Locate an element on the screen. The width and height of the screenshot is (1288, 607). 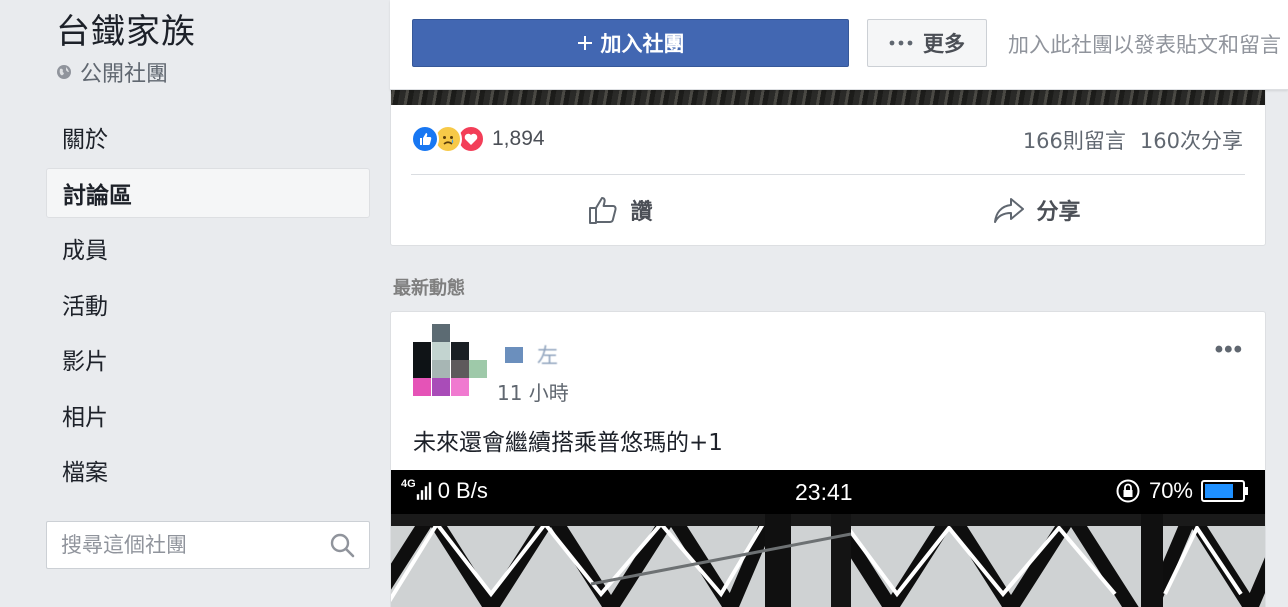
phone-clock: 23:41 is located at coordinates (824, 492).